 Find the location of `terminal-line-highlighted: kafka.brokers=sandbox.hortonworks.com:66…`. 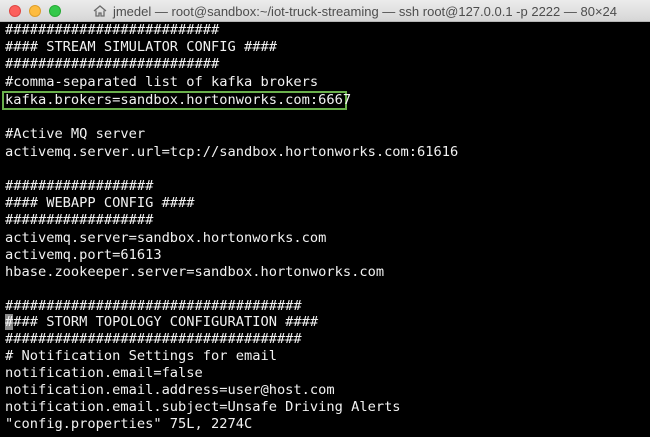

terminal-line-highlighted: kafka.brokers=sandbox.hortonworks.com:66… is located at coordinates (178, 100).